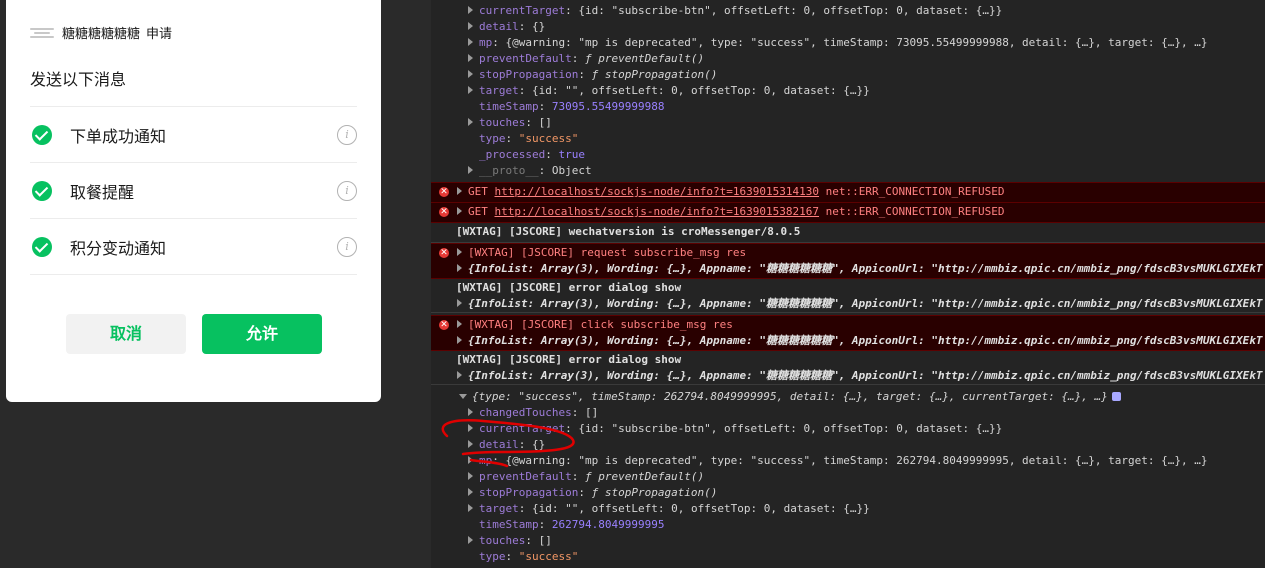 This screenshot has height=568, width=1265. Describe the element at coordinates (193, 246) in the screenshot. I see `option-points-change: 积分变动通知 i` at that location.